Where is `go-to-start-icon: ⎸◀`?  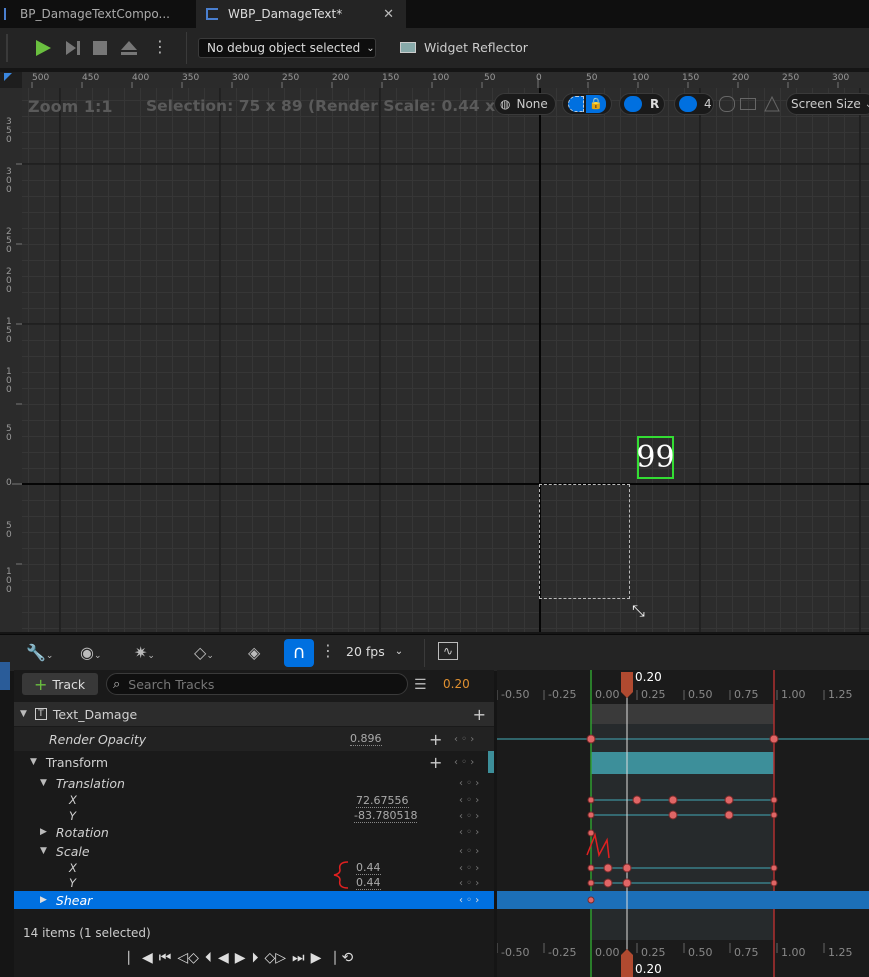
go-to-start-icon: ⎸◀ is located at coordinates (140, 958).